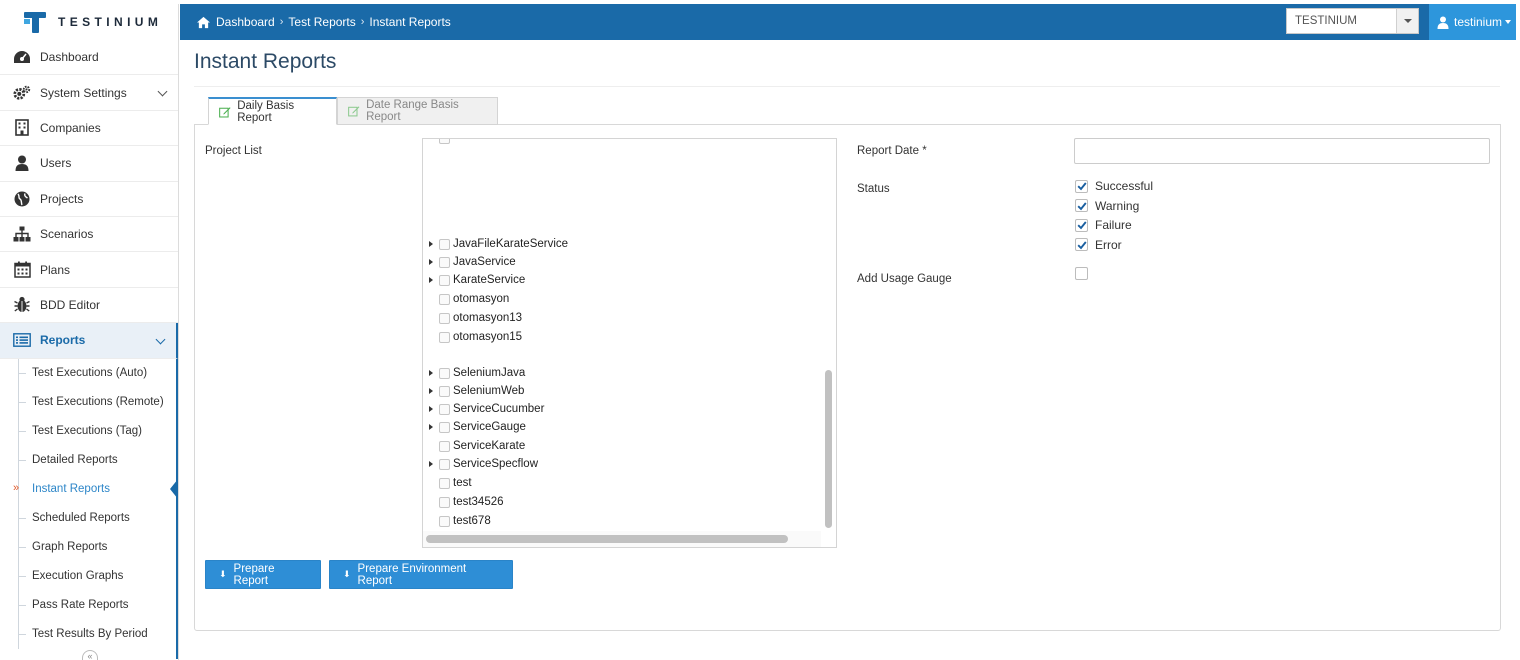 This screenshot has width=1520, height=660. I want to click on sidebar-item-users: Users, so click(89, 164).